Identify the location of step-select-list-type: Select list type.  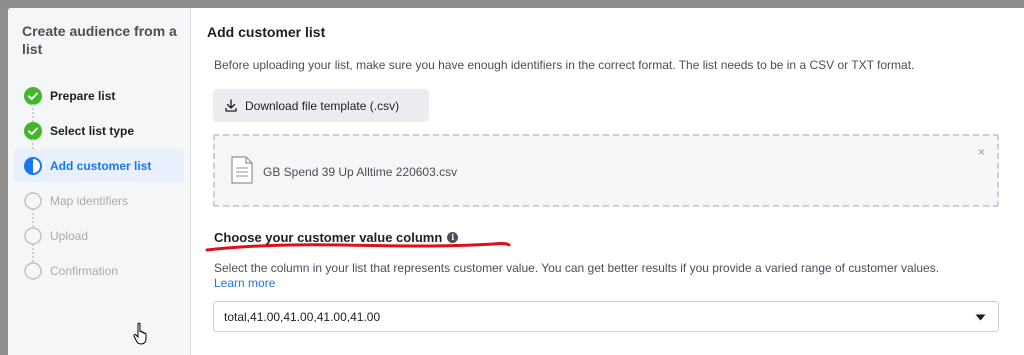
(99, 135).